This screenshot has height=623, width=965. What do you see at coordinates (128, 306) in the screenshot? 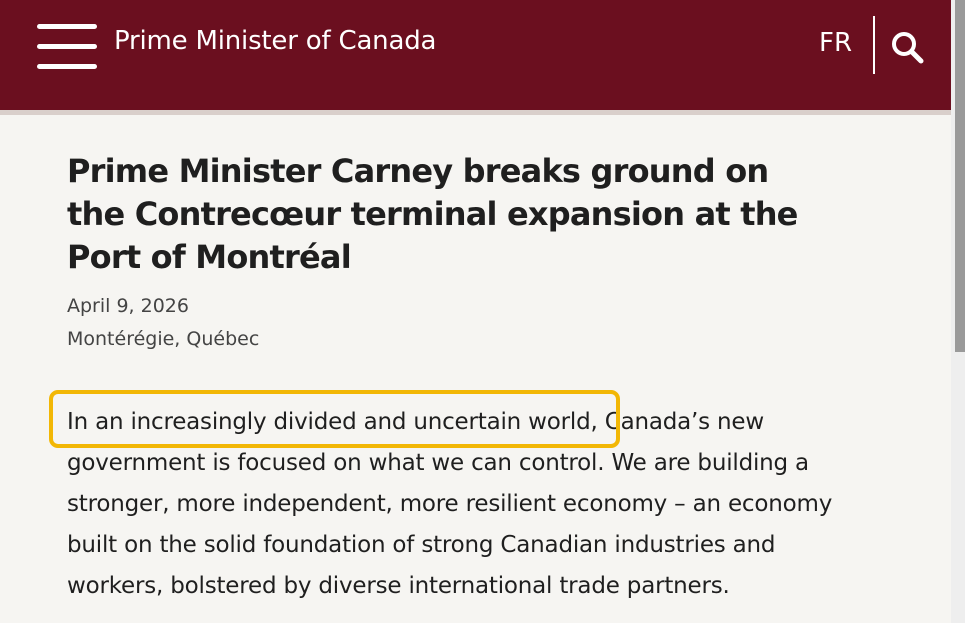
I see `article-date: April 9, 2026` at bounding box center [128, 306].